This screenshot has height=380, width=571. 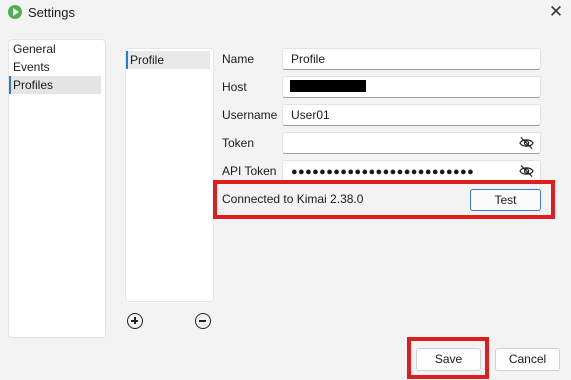 What do you see at coordinates (249, 171) in the screenshot?
I see `api-token-label: API Token` at bounding box center [249, 171].